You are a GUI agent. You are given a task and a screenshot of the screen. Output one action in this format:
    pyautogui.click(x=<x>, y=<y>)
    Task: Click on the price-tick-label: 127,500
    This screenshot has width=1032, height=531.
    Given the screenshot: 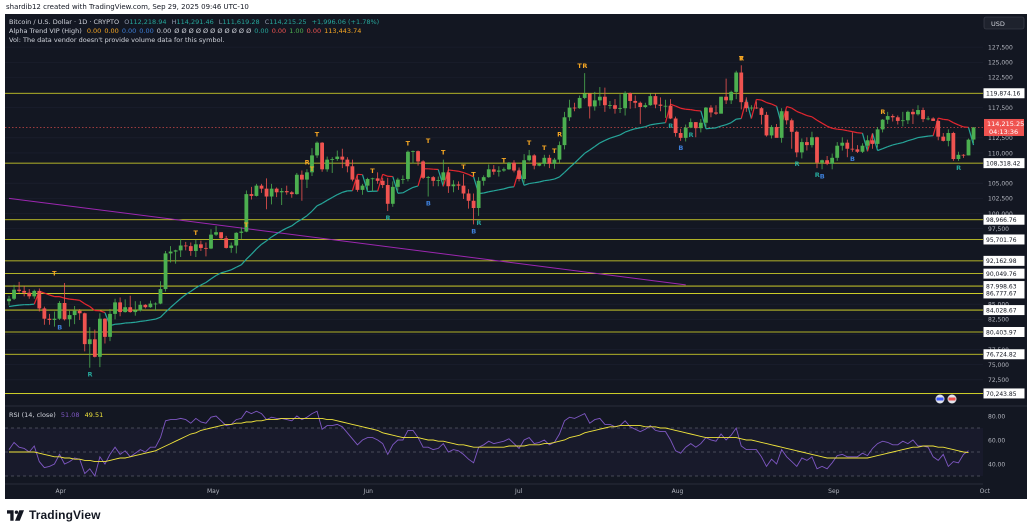 What is the action you would take?
    pyautogui.click(x=1000, y=47)
    